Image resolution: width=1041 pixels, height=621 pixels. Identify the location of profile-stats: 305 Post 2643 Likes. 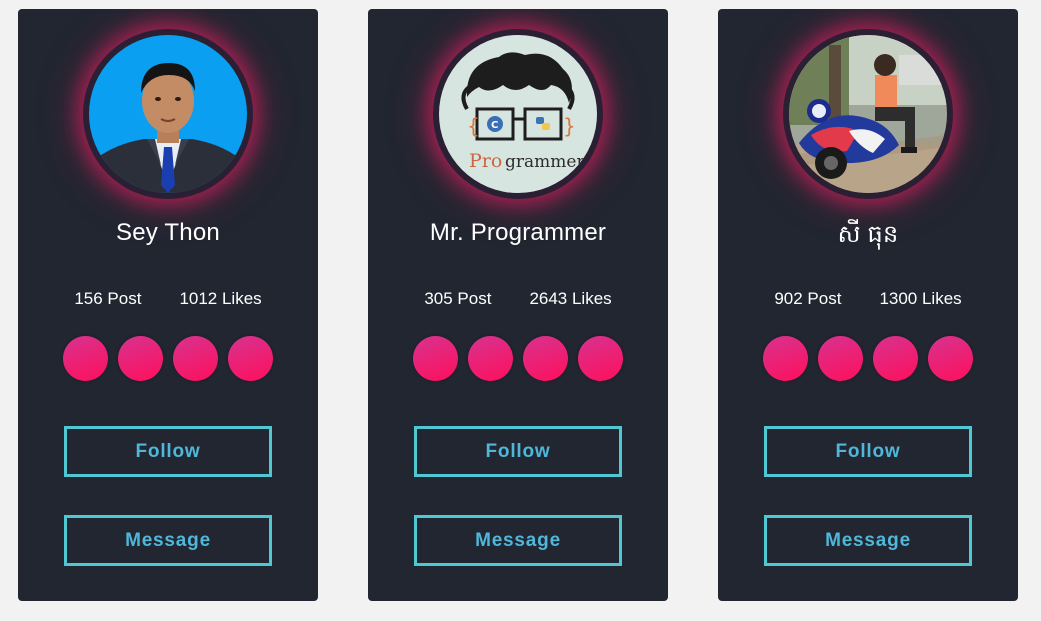
(518, 299).